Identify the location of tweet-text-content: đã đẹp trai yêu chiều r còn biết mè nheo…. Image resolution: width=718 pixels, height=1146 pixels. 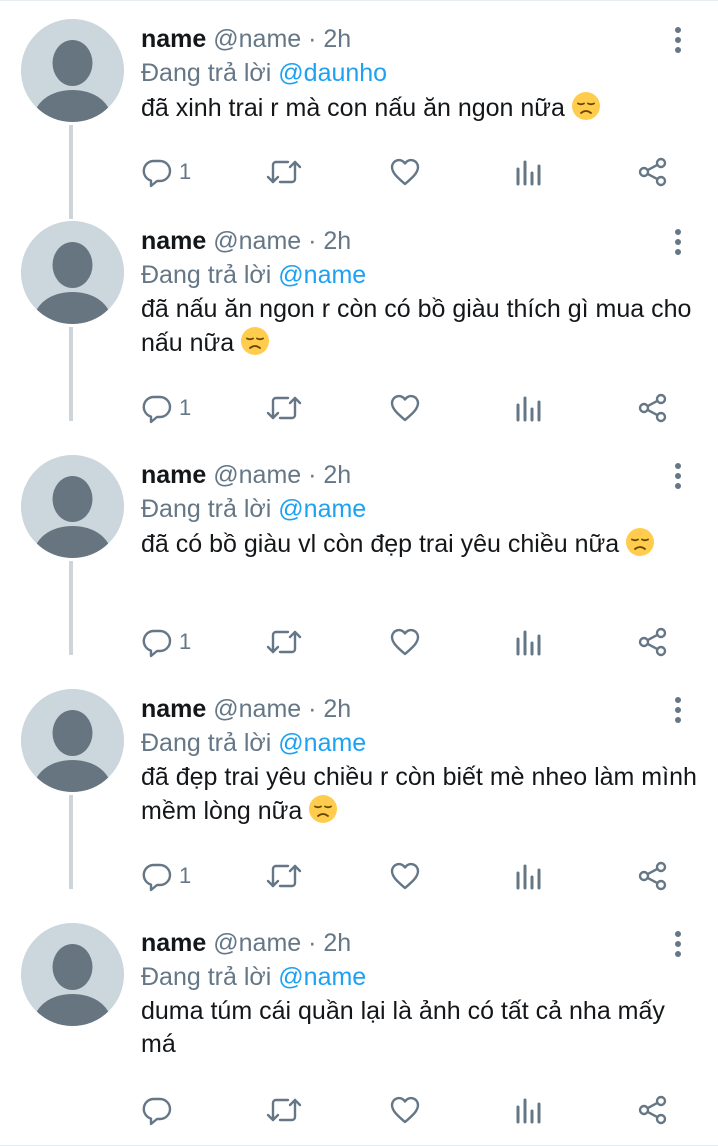
(419, 794).